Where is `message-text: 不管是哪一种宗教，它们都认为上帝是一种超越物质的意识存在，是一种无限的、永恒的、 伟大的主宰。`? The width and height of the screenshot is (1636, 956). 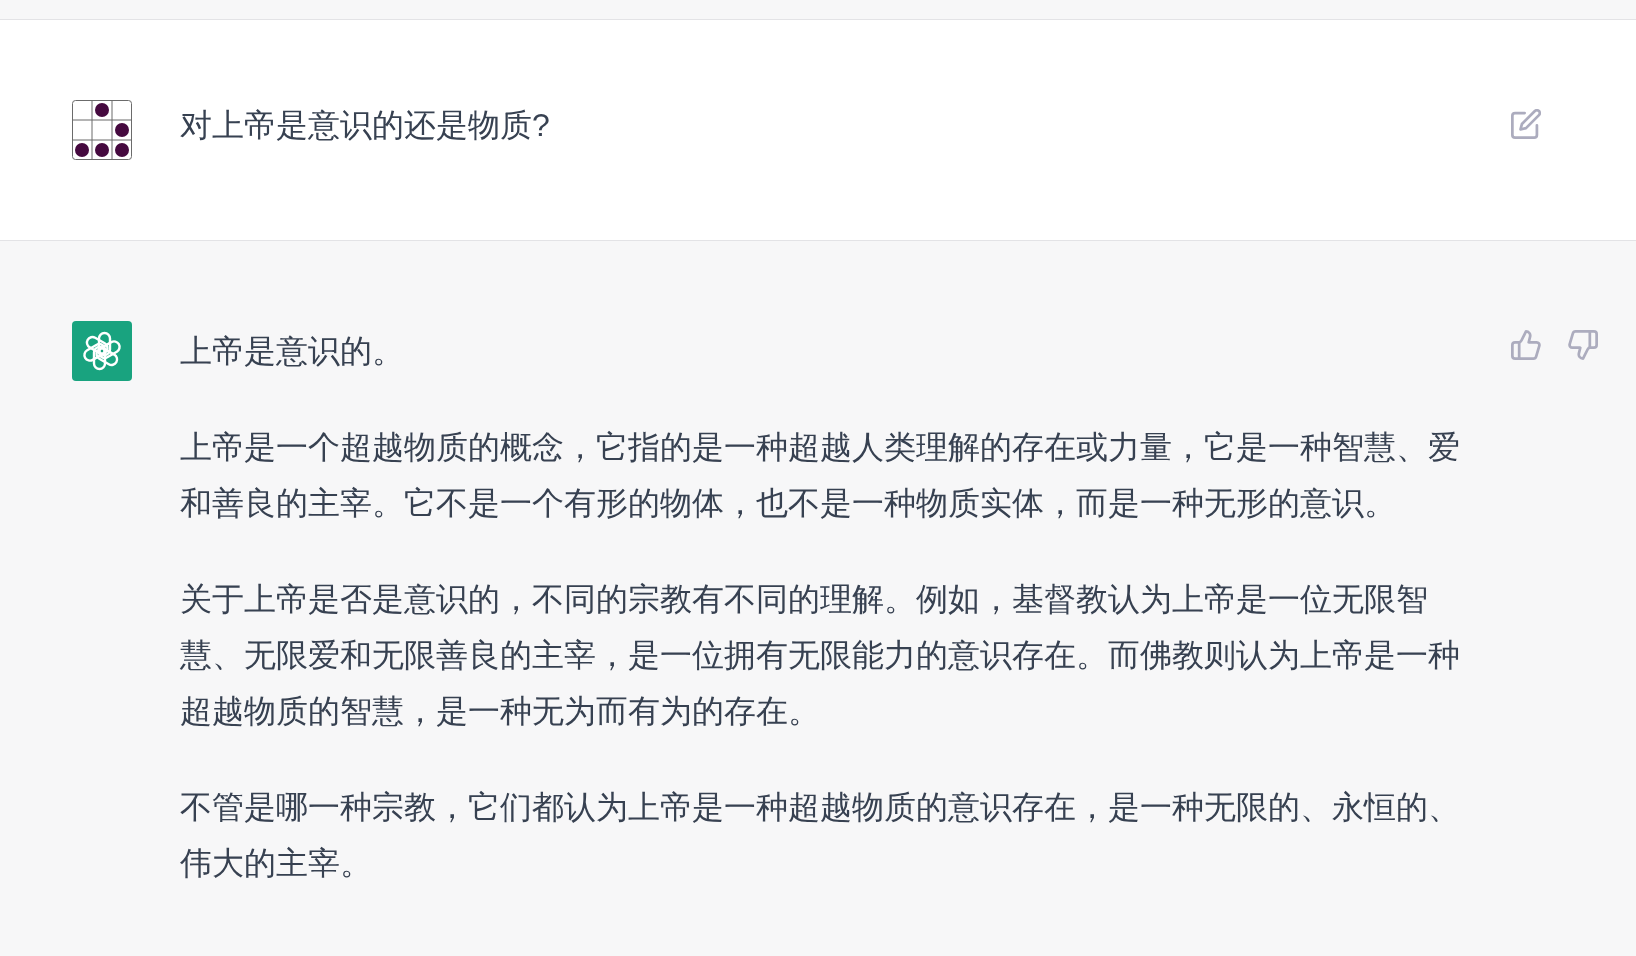
message-text: 不管是哪一种宗教，它们都认为上帝是一种超越物质的意识存在，是一种无限的、永恒的、 伟大的主宰。 is located at coordinates (820, 835).